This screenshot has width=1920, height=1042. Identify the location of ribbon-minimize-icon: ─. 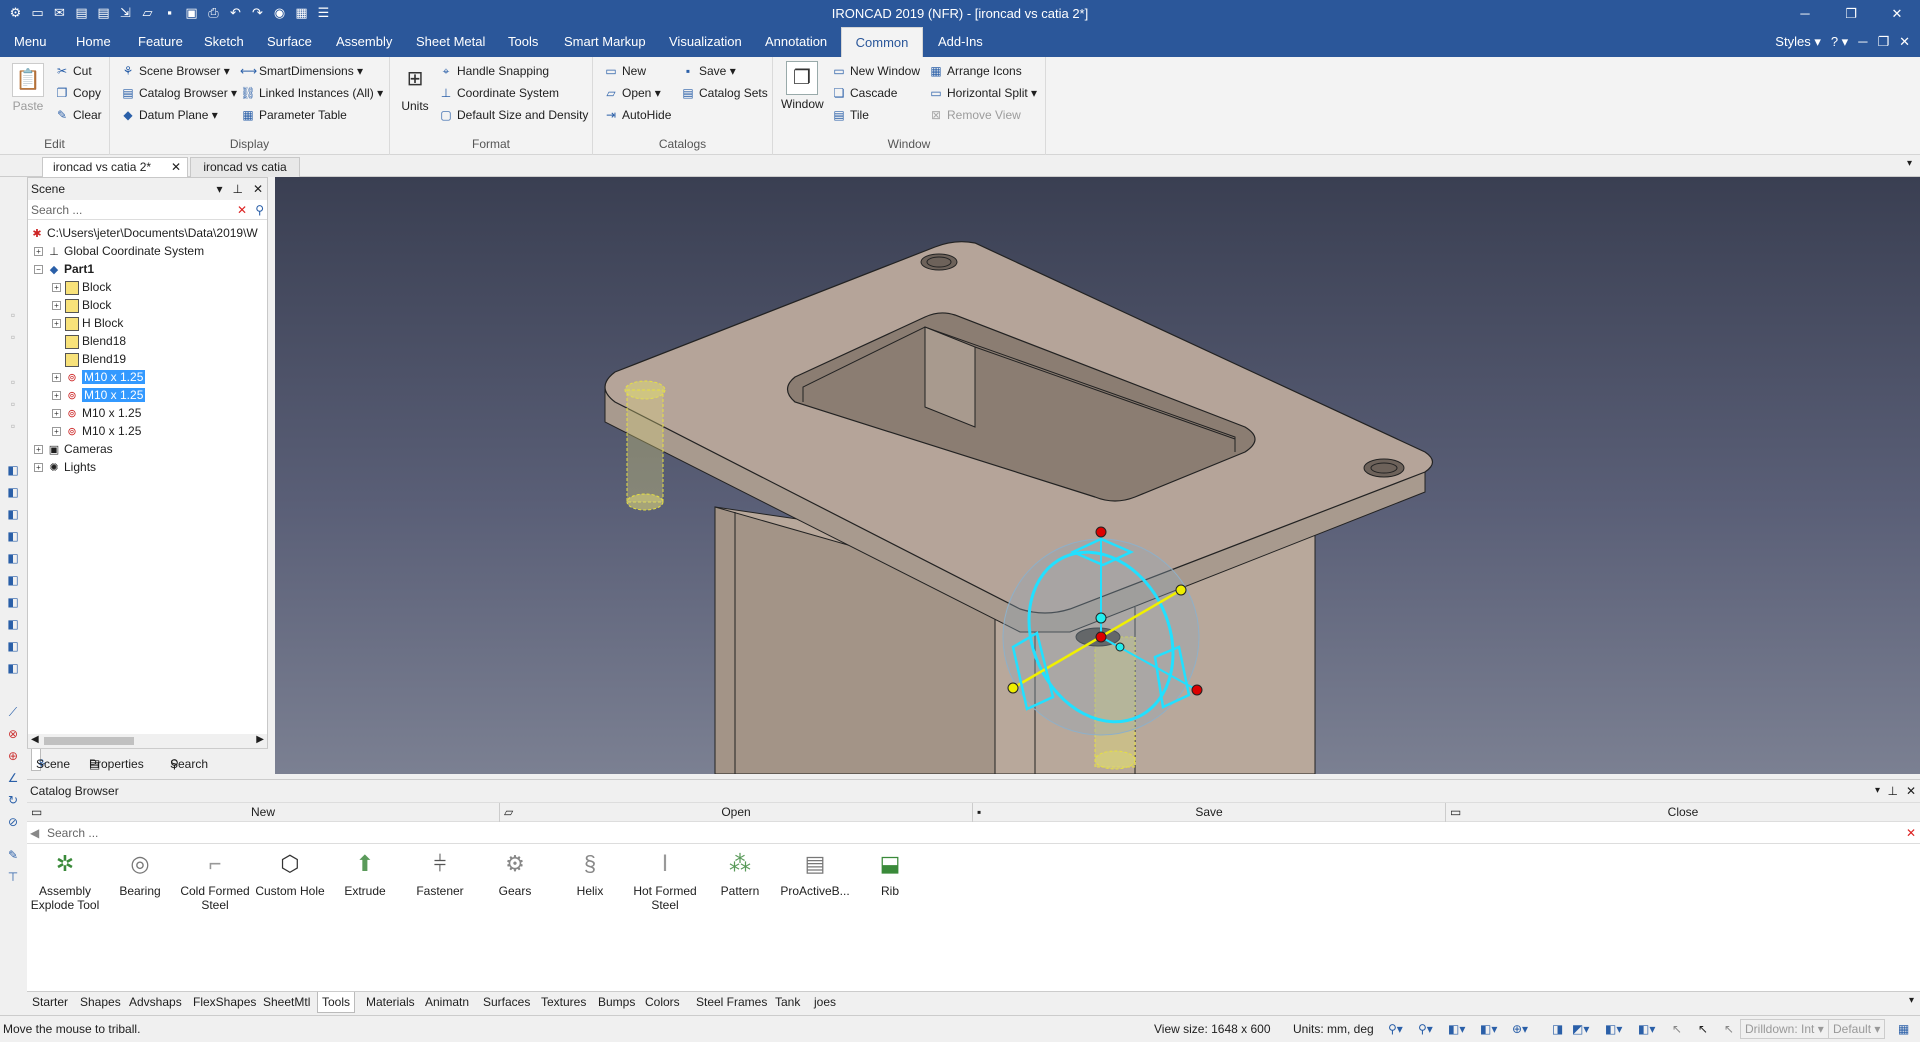
(1862, 42).